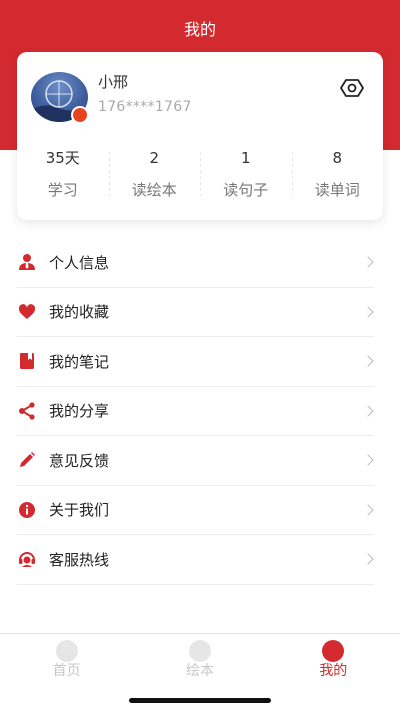 The image size is (400, 711). Describe the element at coordinates (195, 461) in the screenshot. I see `menu-item-feedback: 意见反馈` at that location.